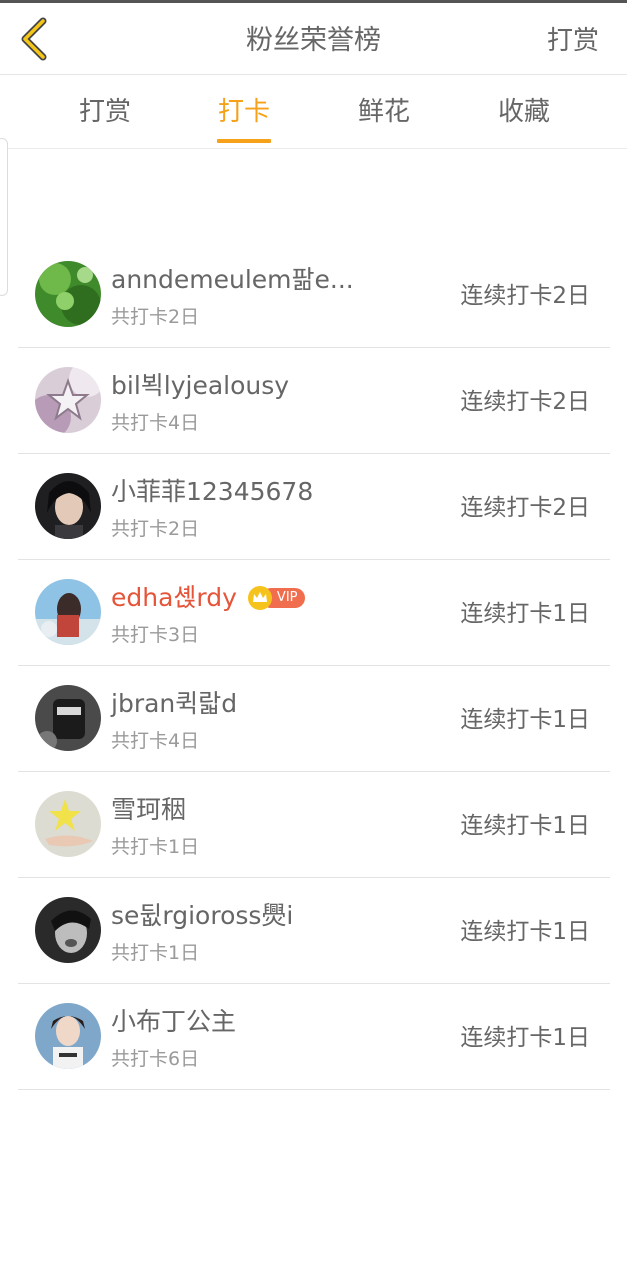 The image size is (627, 1280). Describe the element at coordinates (573, 39) in the screenshot. I see `reward-button: 打赏` at that location.